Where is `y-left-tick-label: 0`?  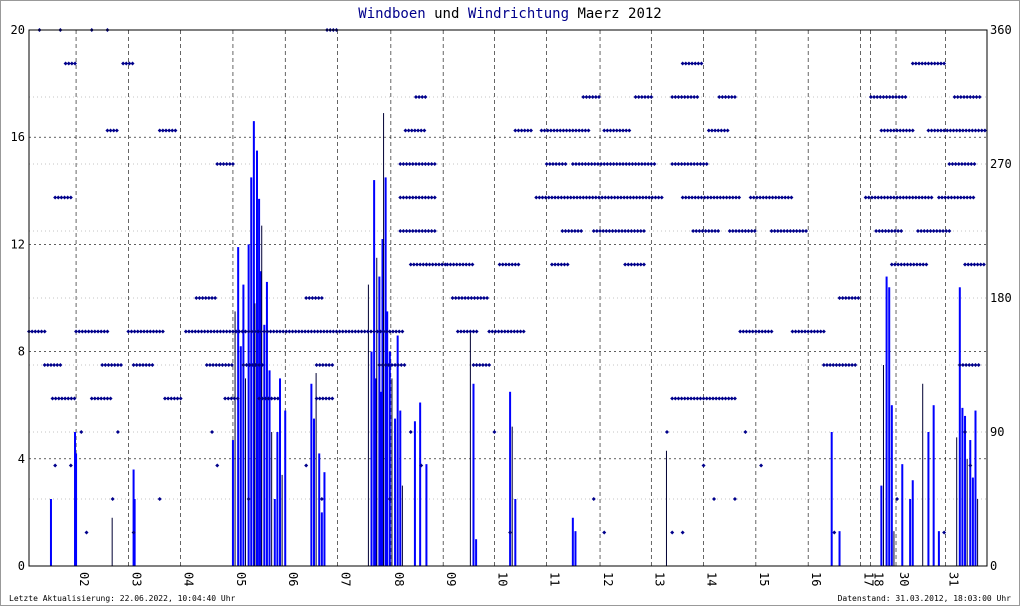 y-left-tick-label: 0 is located at coordinates (21, 566).